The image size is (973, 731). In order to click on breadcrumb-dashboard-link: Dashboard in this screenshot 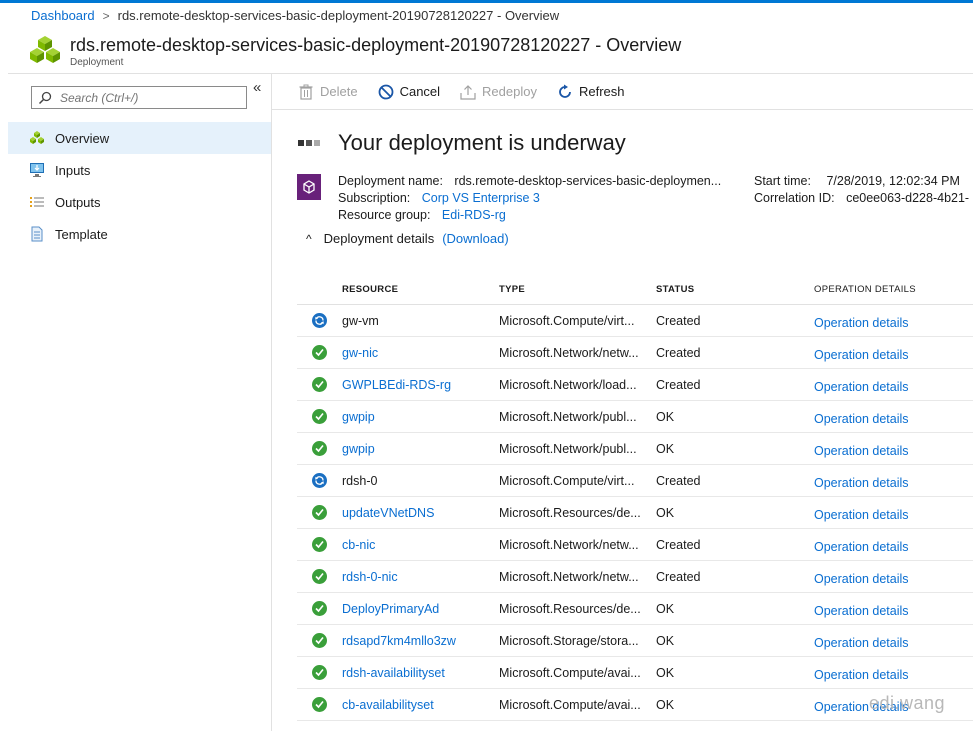, I will do `click(63, 15)`.